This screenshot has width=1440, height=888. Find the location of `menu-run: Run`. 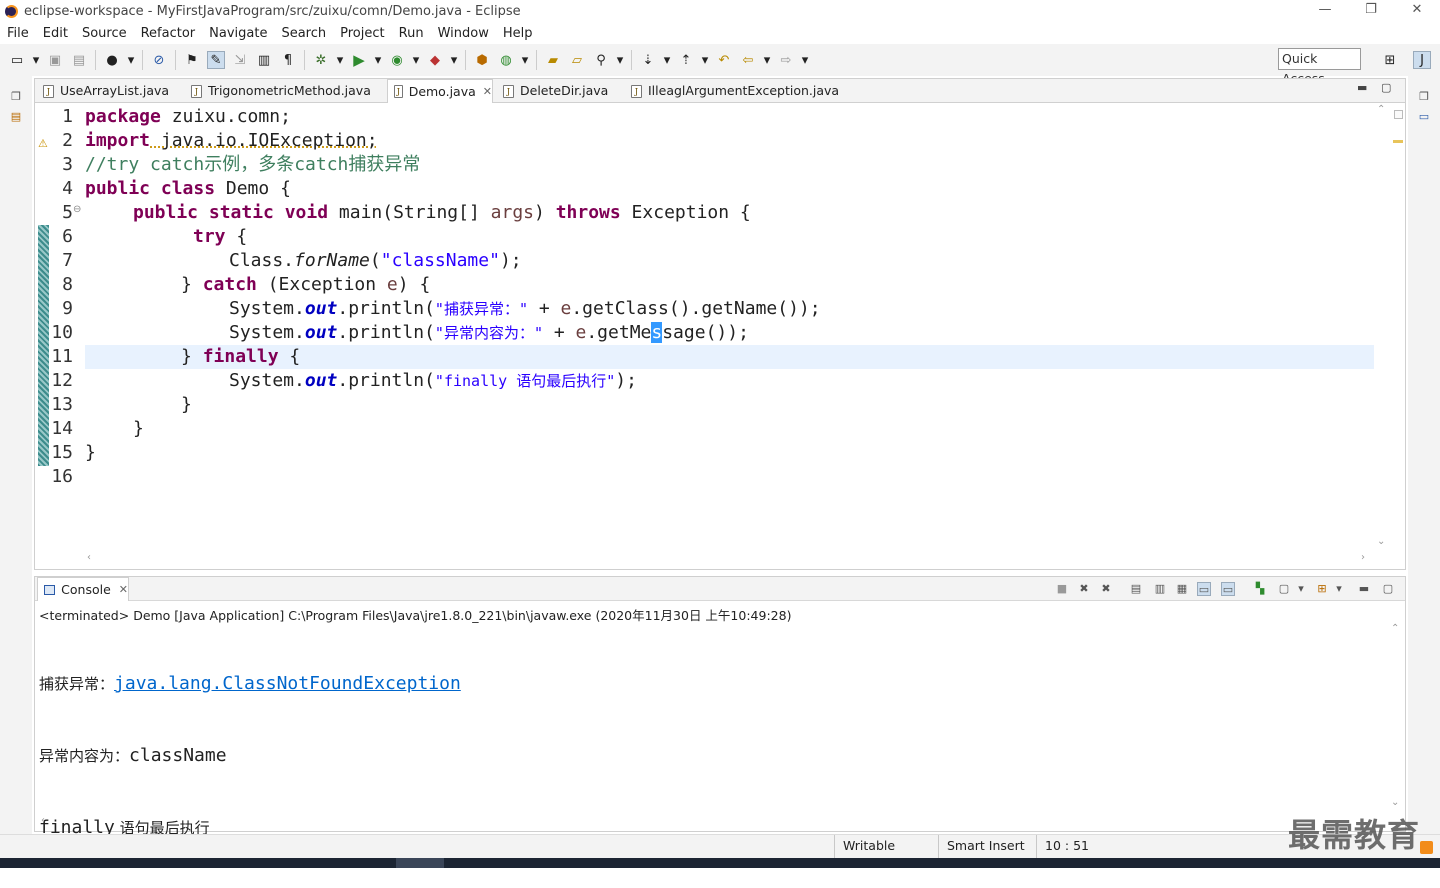

menu-run: Run is located at coordinates (411, 33).